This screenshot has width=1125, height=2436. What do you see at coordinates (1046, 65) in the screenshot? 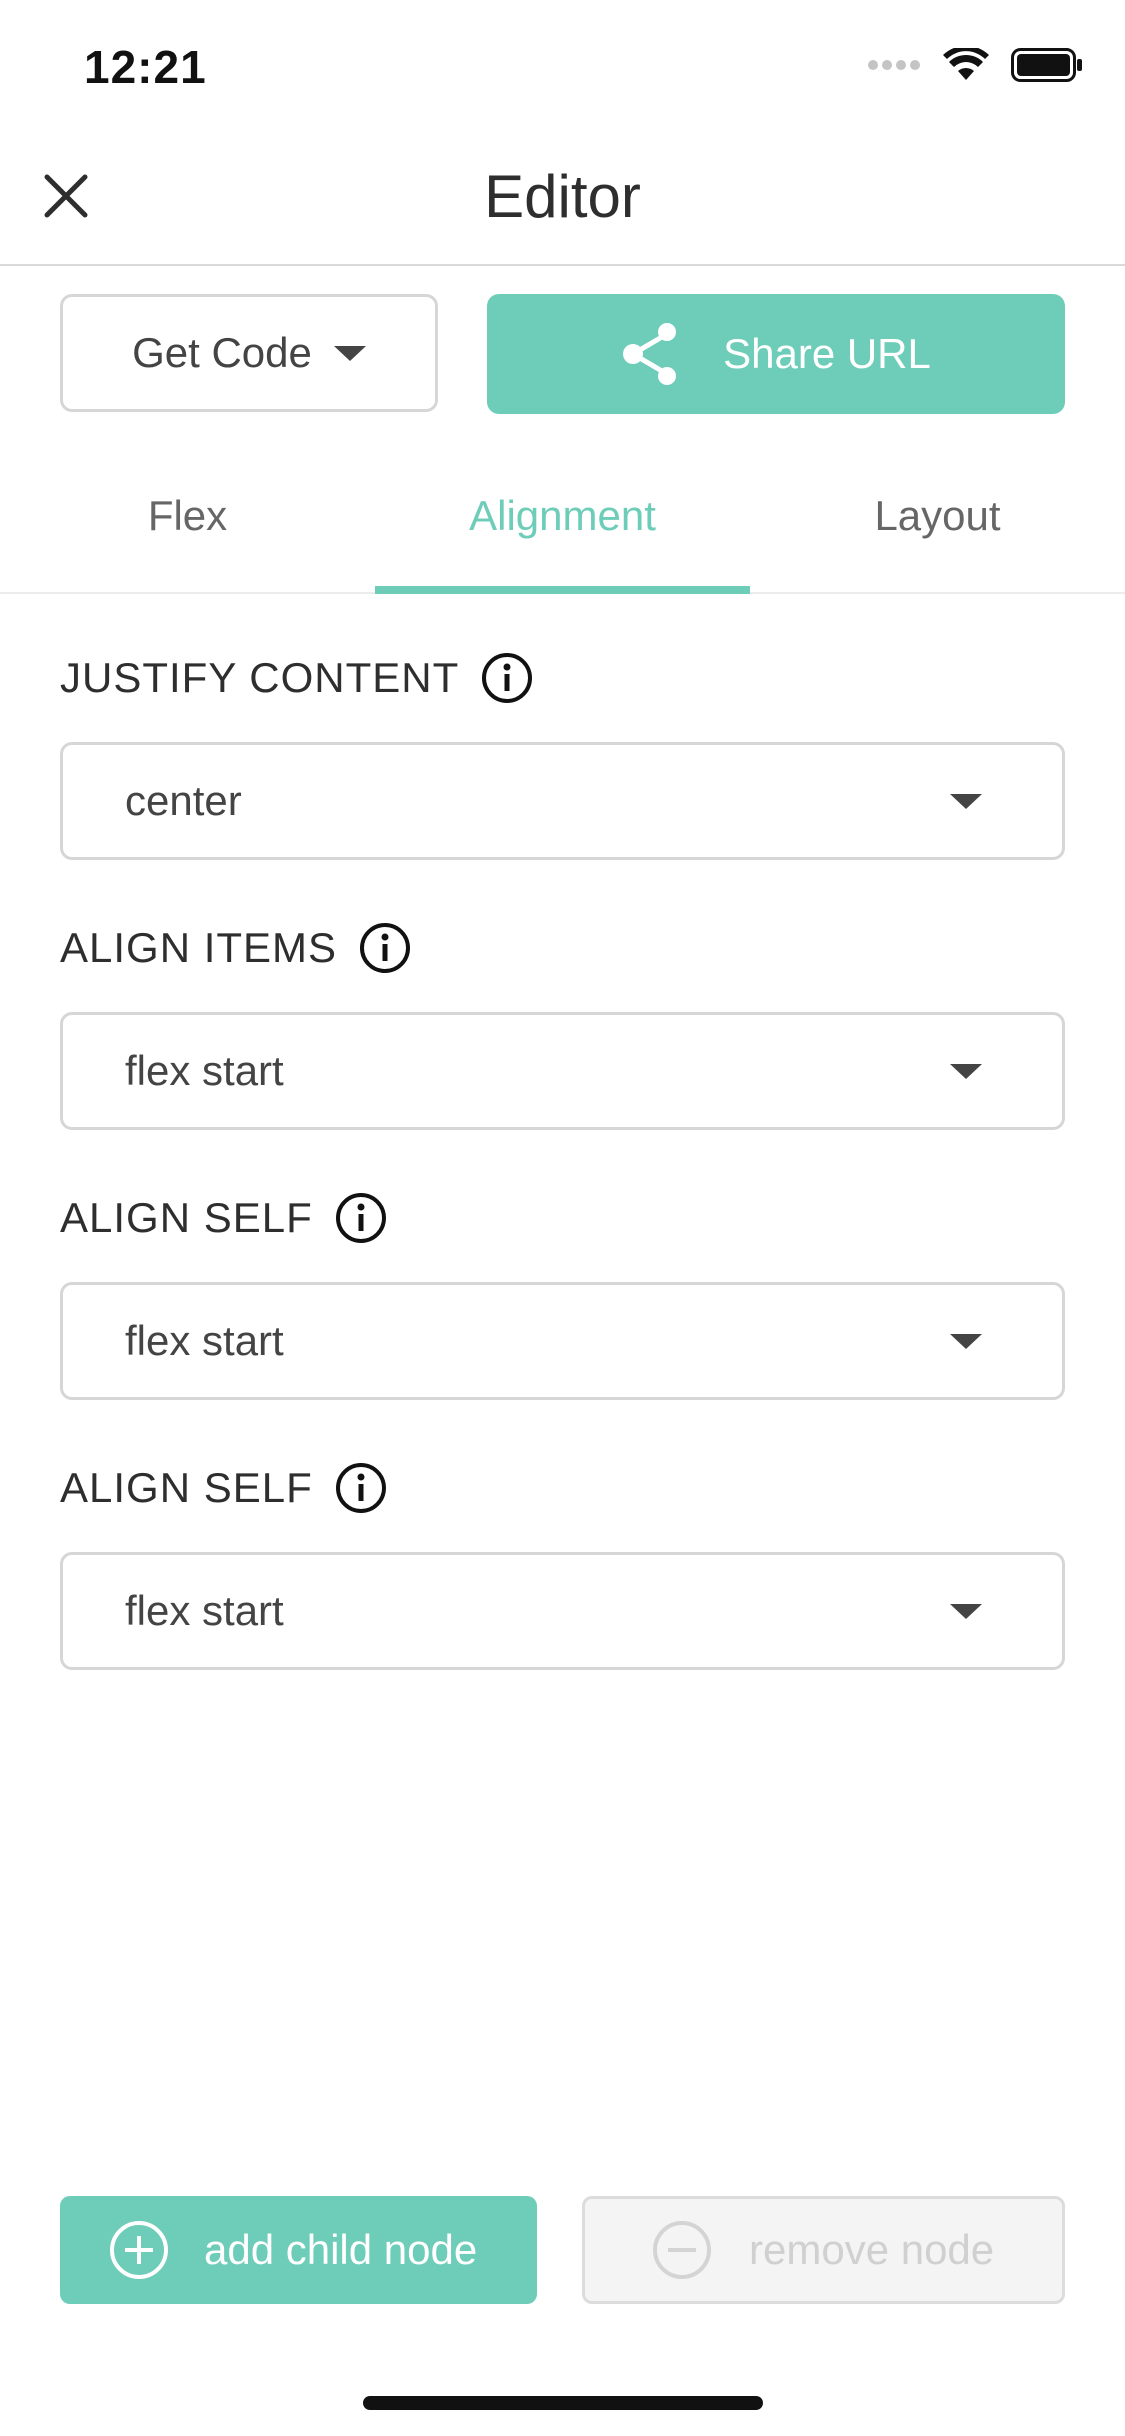
I see `battery-icon` at bounding box center [1046, 65].